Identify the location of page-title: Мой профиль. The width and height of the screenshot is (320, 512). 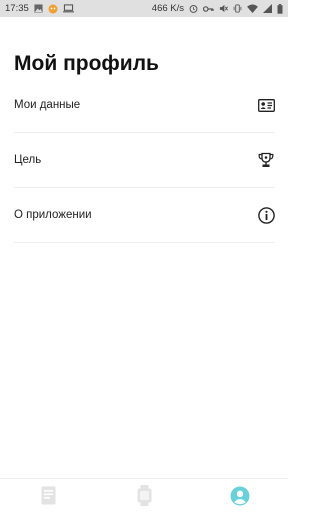
(86, 63).